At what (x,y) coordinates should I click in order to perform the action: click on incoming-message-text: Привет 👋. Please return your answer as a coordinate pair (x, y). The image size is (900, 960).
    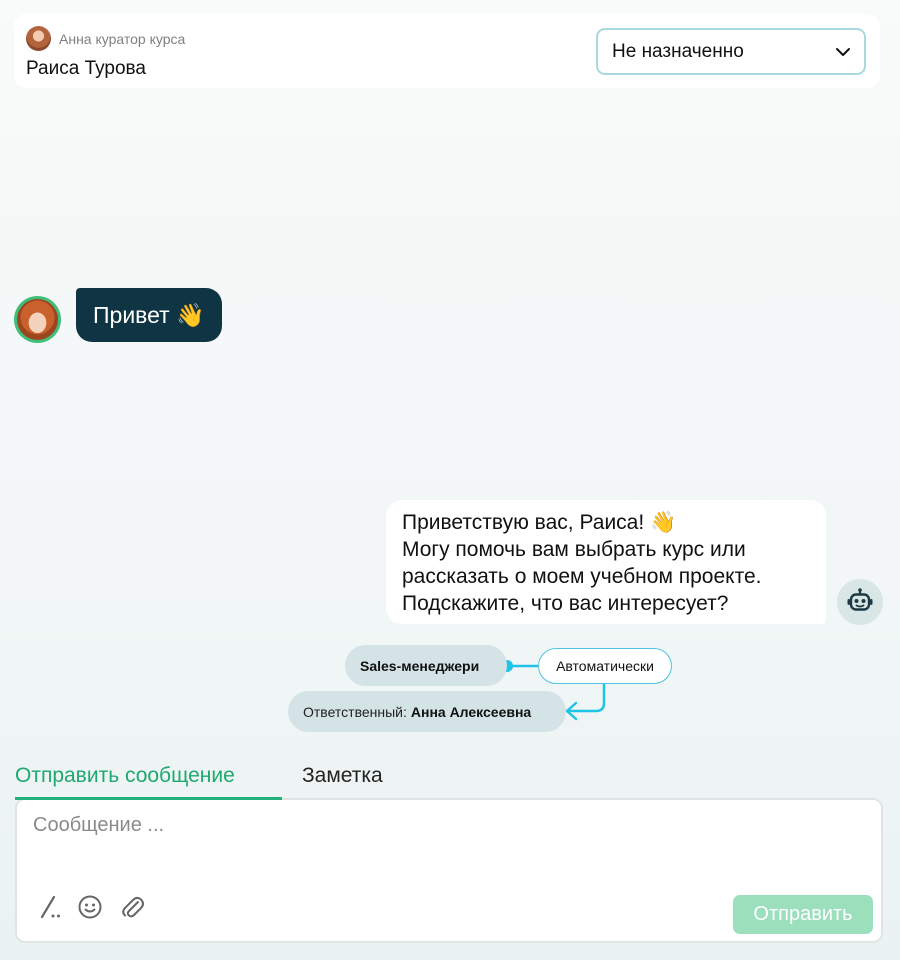
    Looking at the image, I should click on (149, 314).